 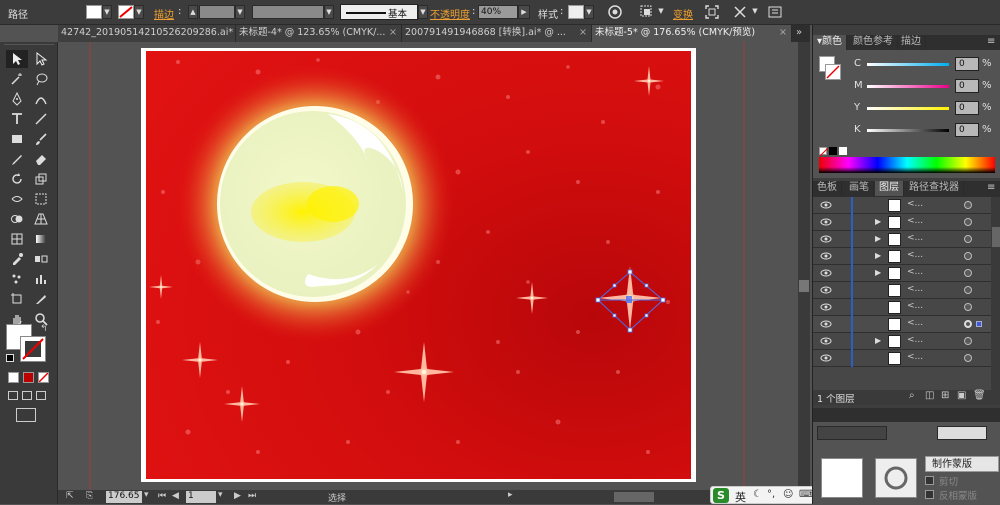 I want to click on mesh-tool, so click(x=17, y=239).